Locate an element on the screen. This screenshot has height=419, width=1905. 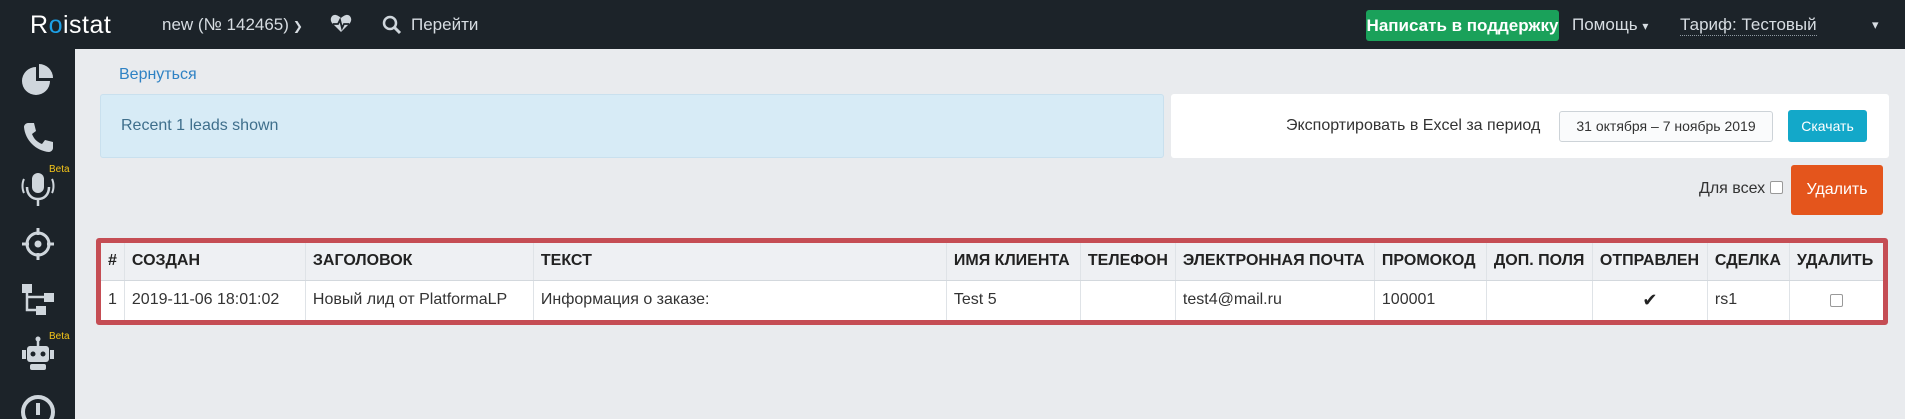
info-text: Recent 1 leads shown is located at coordinates (200, 125).